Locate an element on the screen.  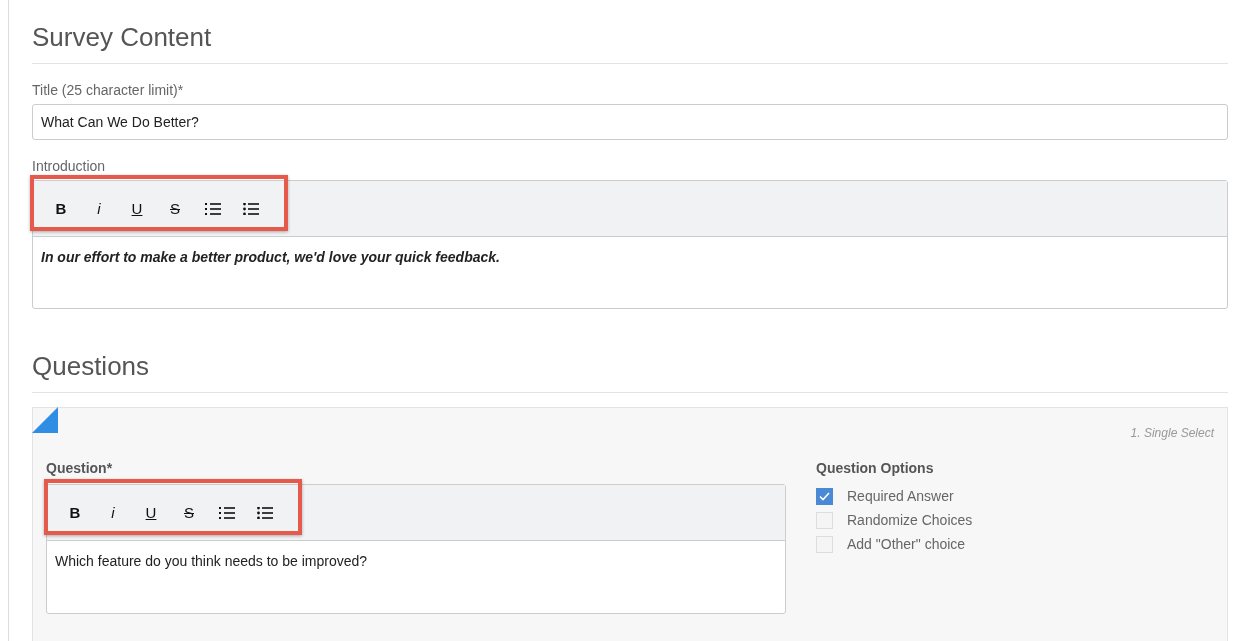
option-label: Required Answer is located at coordinates (900, 496).